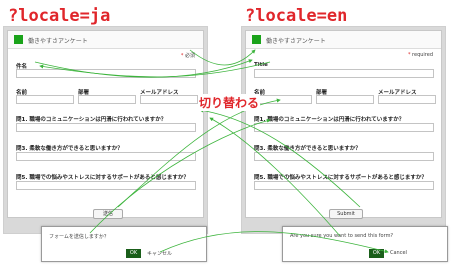 The image size is (474, 266). Describe the element at coordinates (124, 244) in the screenshot. I see `confirm-dialog-ja: フォームを送信しますか？ OK キャンセル` at that location.